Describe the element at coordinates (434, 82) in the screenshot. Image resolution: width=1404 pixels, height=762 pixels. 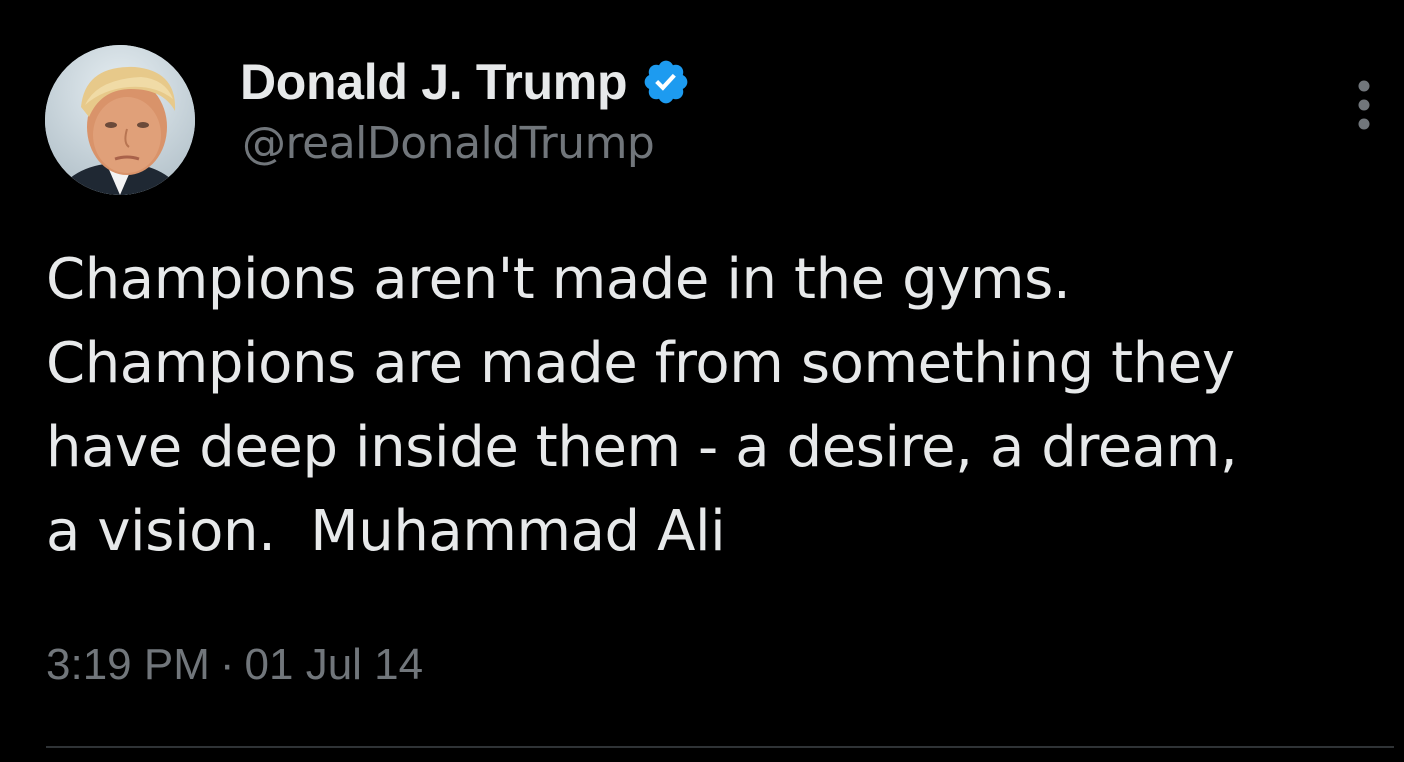
I see `author-display-name: Donald J. Trump` at that location.